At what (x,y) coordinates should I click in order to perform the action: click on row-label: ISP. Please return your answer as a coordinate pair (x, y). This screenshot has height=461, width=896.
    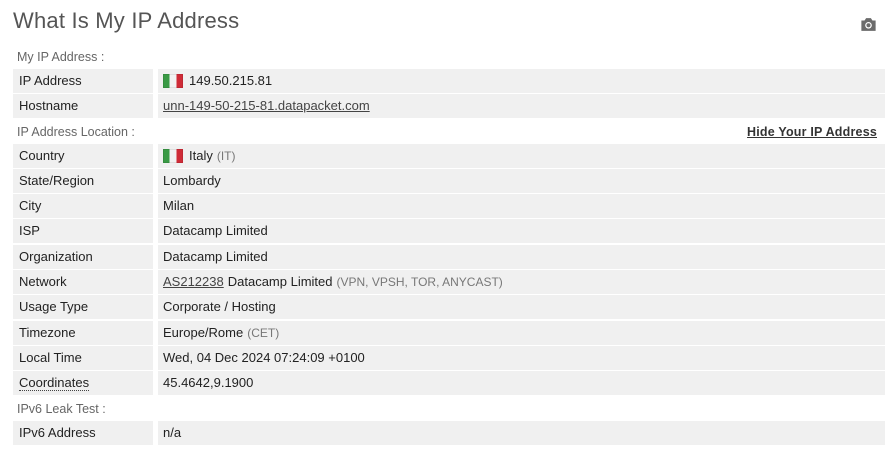
    Looking at the image, I should click on (83, 231).